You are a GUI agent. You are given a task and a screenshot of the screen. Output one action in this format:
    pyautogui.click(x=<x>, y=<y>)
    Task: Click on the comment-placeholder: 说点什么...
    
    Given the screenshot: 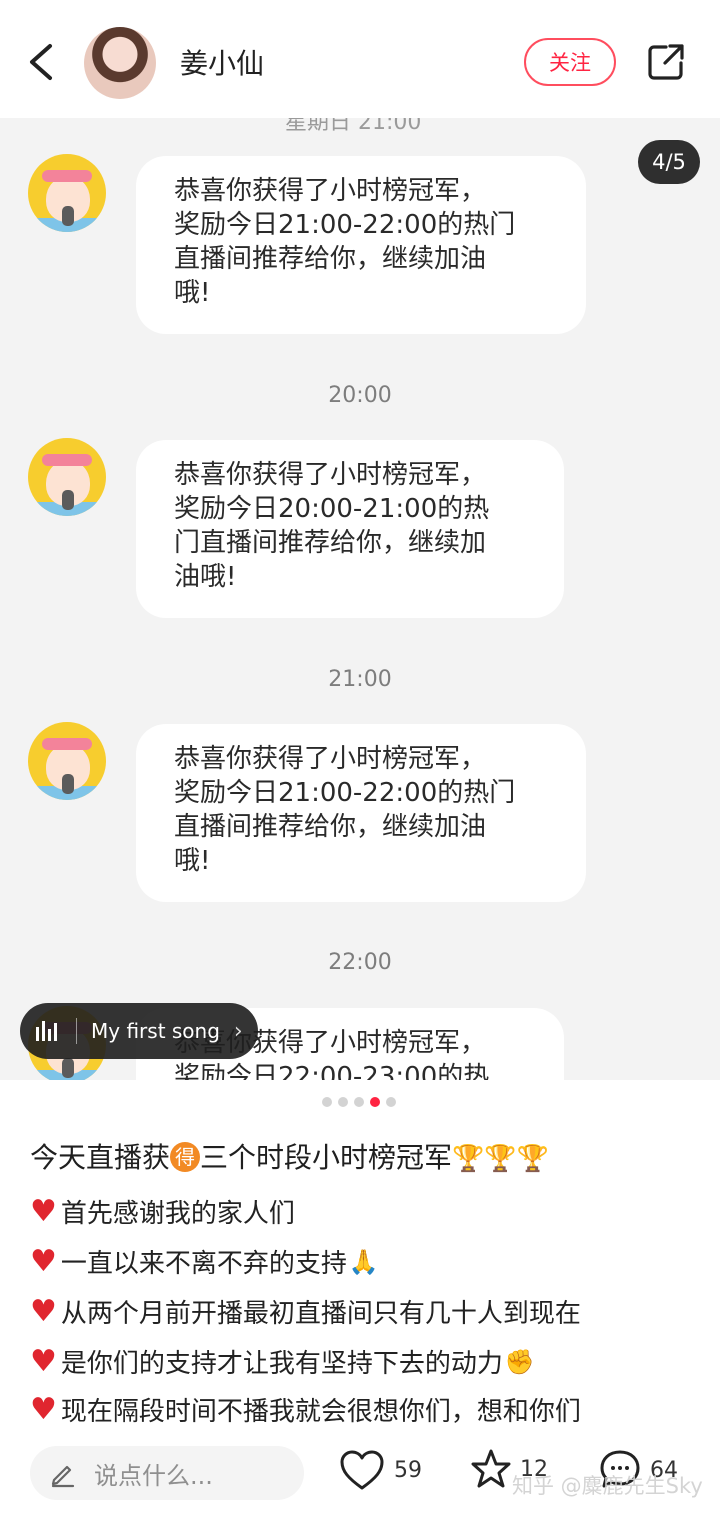 What is the action you would take?
    pyautogui.click(x=153, y=1475)
    